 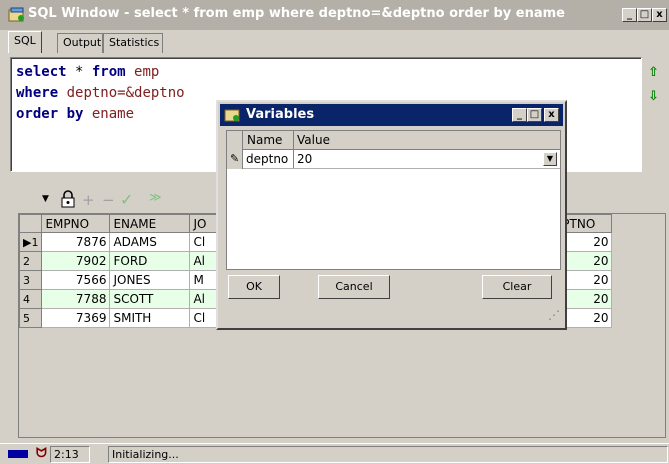 What do you see at coordinates (31, 242) in the screenshot?
I see `row-number: ▶1` at bounding box center [31, 242].